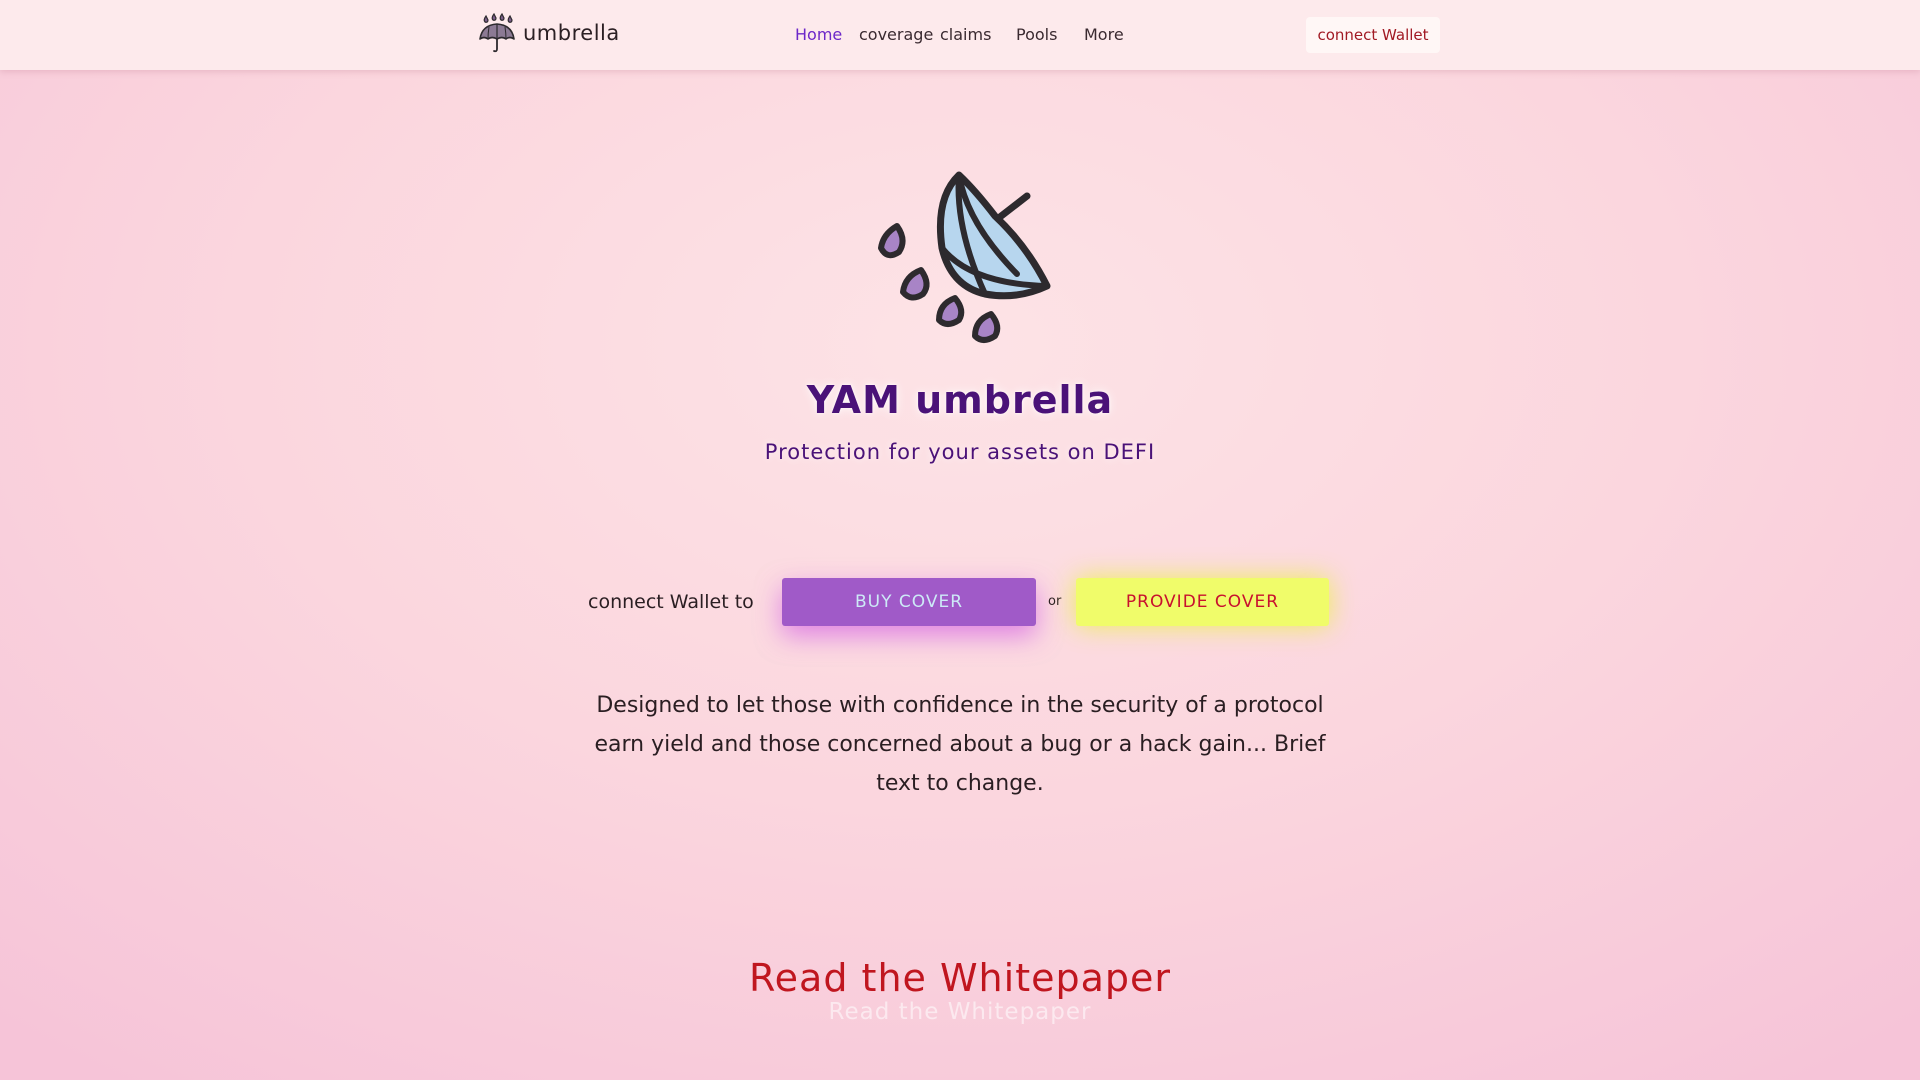  I want to click on buy-cover-button: BUY COVER, so click(909, 602).